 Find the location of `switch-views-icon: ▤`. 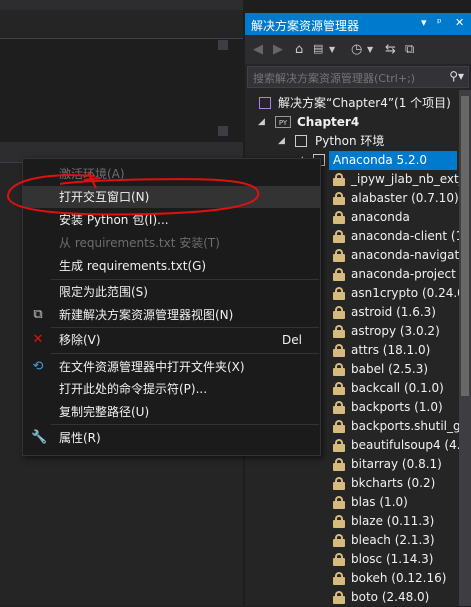

switch-views-icon: ▤ is located at coordinates (318, 48).